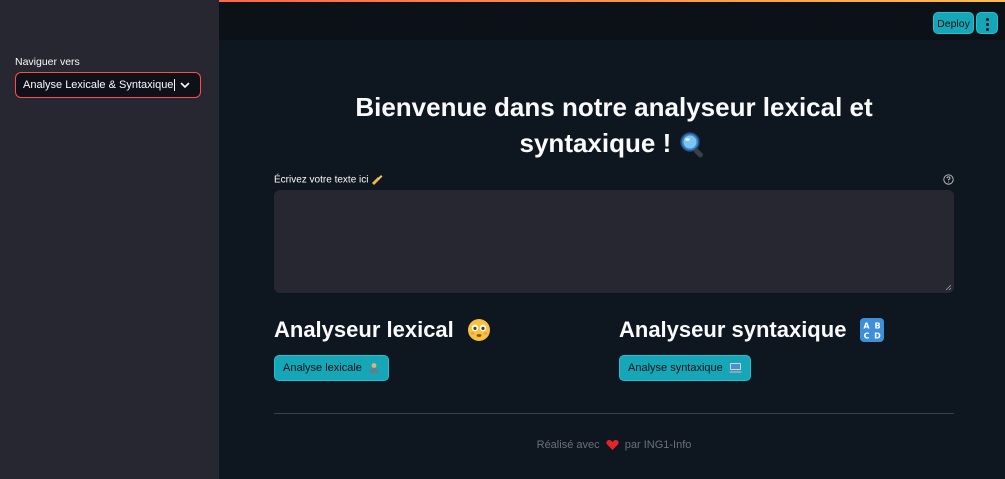  What do you see at coordinates (614, 143) in the screenshot?
I see `page-title-line2: syntaxique !` at bounding box center [614, 143].